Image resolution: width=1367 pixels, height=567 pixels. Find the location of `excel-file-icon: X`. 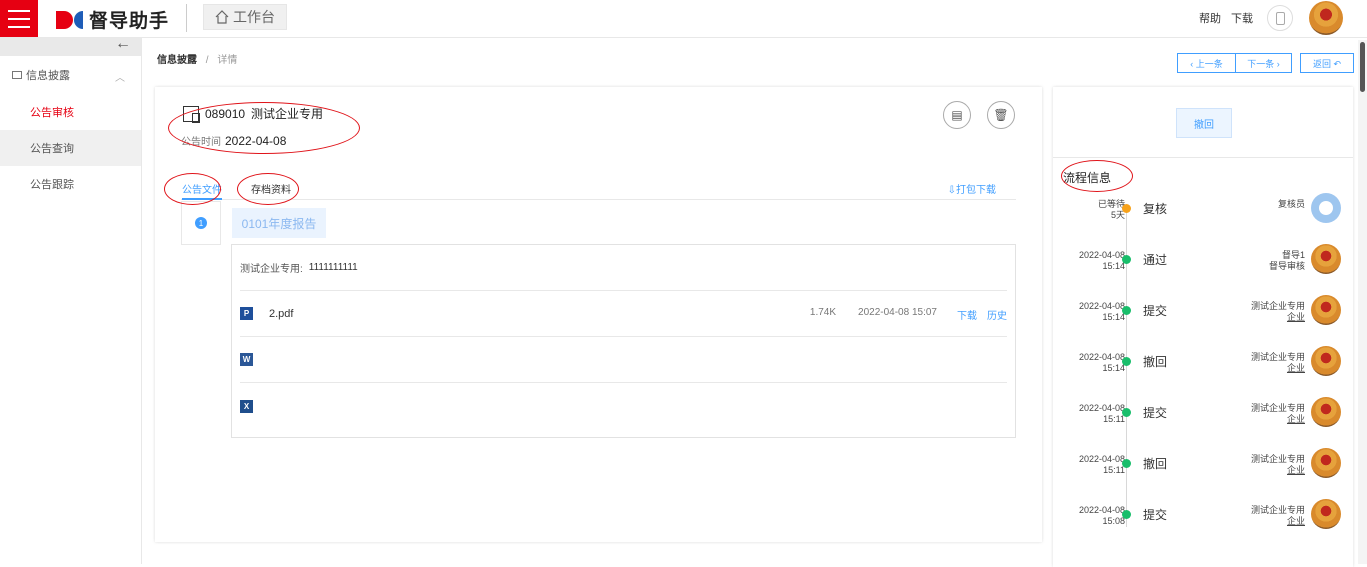

excel-file-icon: X is located at coordinates (246, 406).